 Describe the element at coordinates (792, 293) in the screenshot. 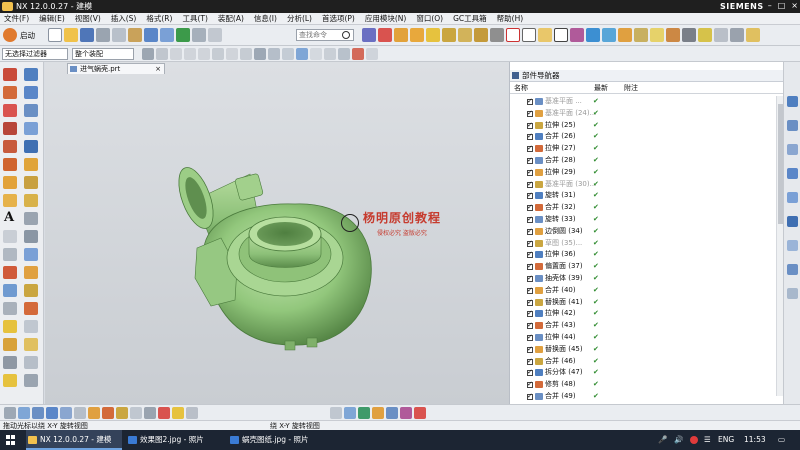

I see `resource-system-icon` at that location.